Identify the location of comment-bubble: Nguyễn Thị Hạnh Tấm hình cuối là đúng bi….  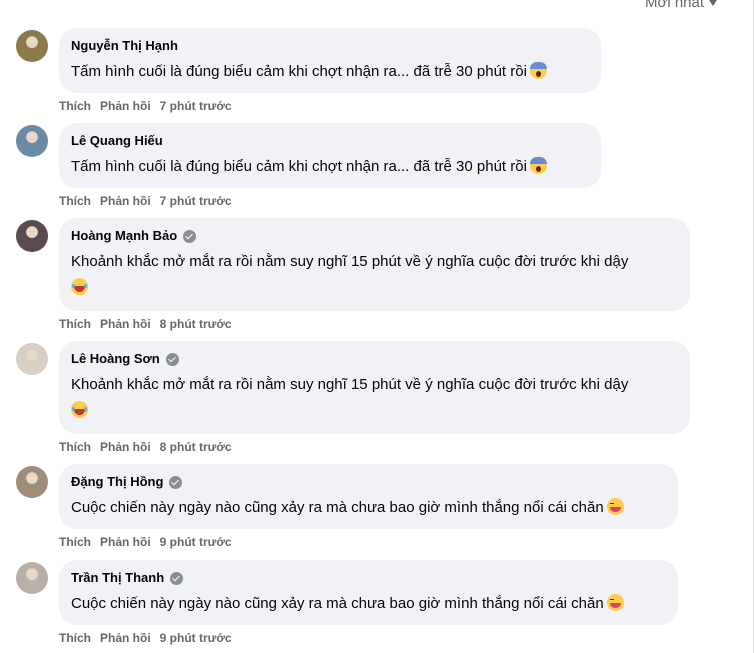
(330, 60).